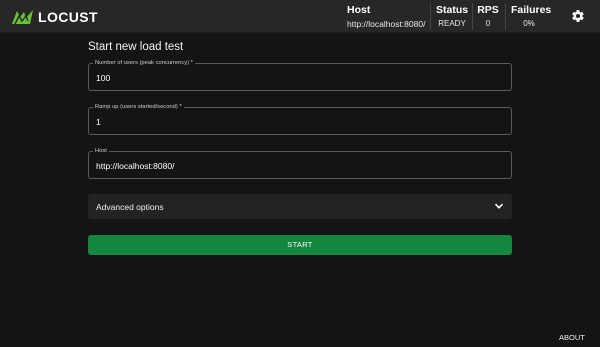 This screenshot has width=600, height=347. I want to click on host-field-value: http://localhost:8080/, so click(135, 166).